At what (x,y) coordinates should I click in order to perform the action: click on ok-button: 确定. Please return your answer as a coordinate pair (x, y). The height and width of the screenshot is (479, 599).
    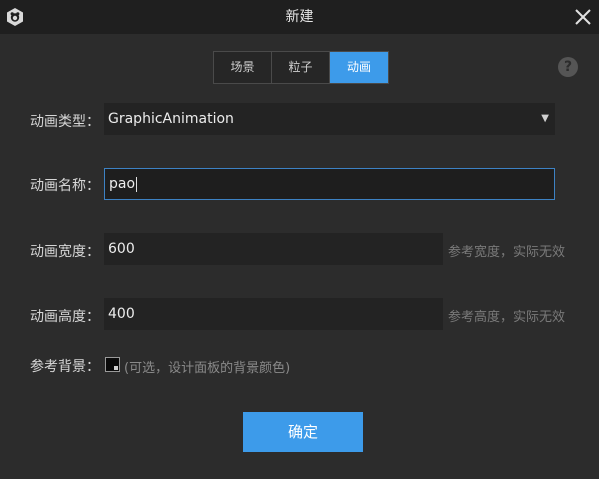
    Looking at the image, I should click on (303, 432).